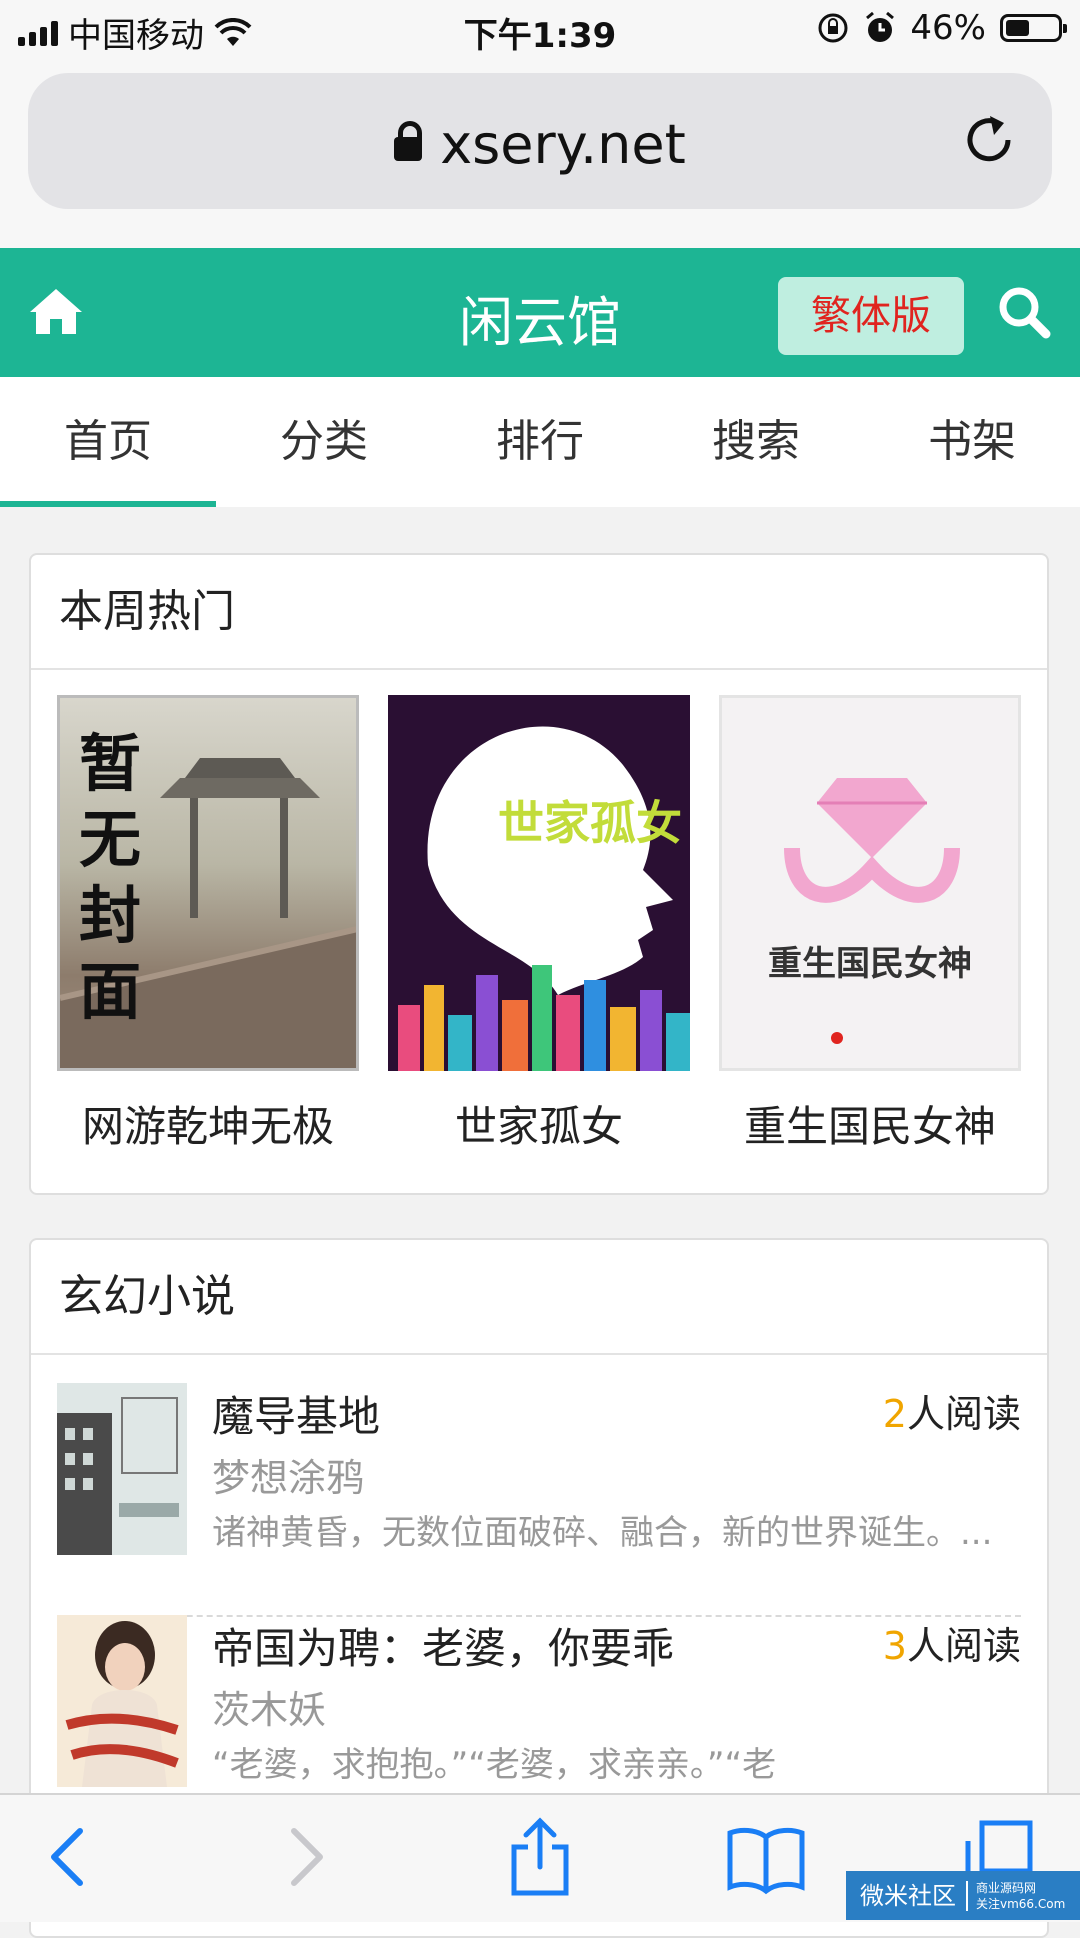 This screenshot has width=1080, height=1938. What do you see at coordinates (972, 442) in the screenshot?
I see `tab-bookshelf: 书架` at bounding box center [972, 442].